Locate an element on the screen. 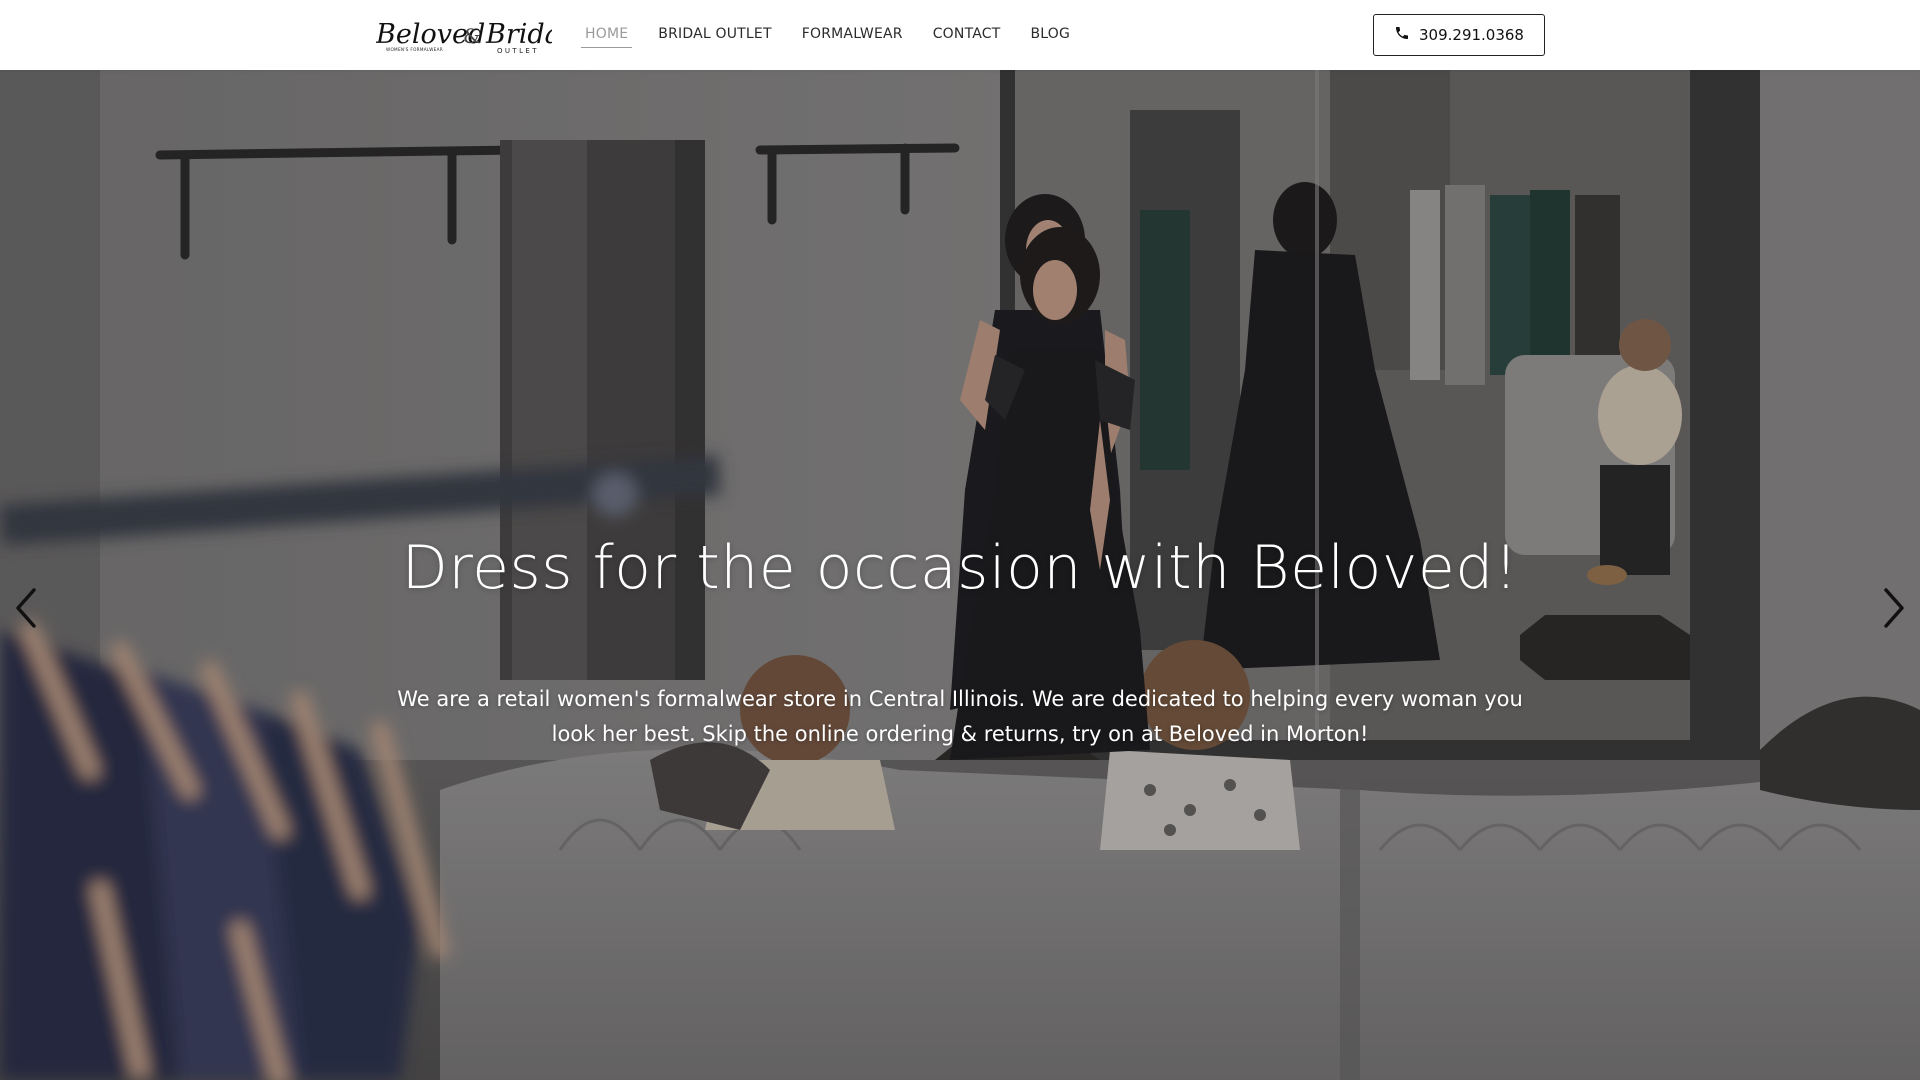 This screenshot has height=1080, width=1920. logo-word-bridal: Bridal is located at coordinates (518, 34).